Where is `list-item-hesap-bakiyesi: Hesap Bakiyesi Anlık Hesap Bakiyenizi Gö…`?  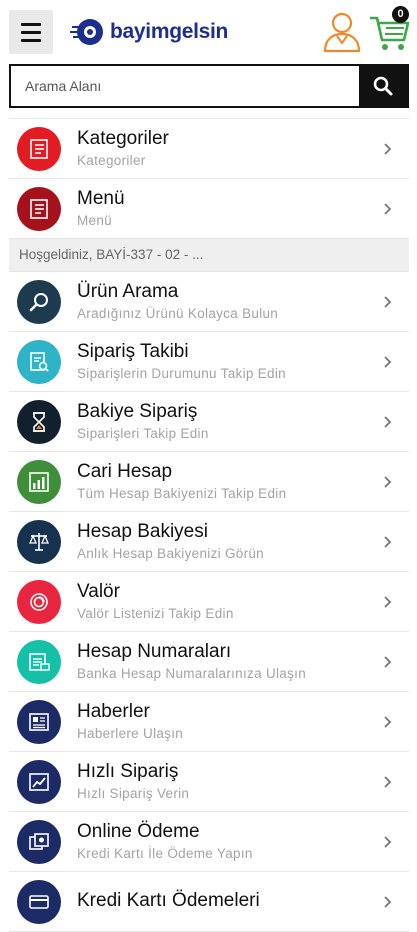
list-item-hesap-bakiyesi: Hesap Bakiyesi Anlık Hesap Bakiyenizi Gö… is located at coordinates (209, 542).